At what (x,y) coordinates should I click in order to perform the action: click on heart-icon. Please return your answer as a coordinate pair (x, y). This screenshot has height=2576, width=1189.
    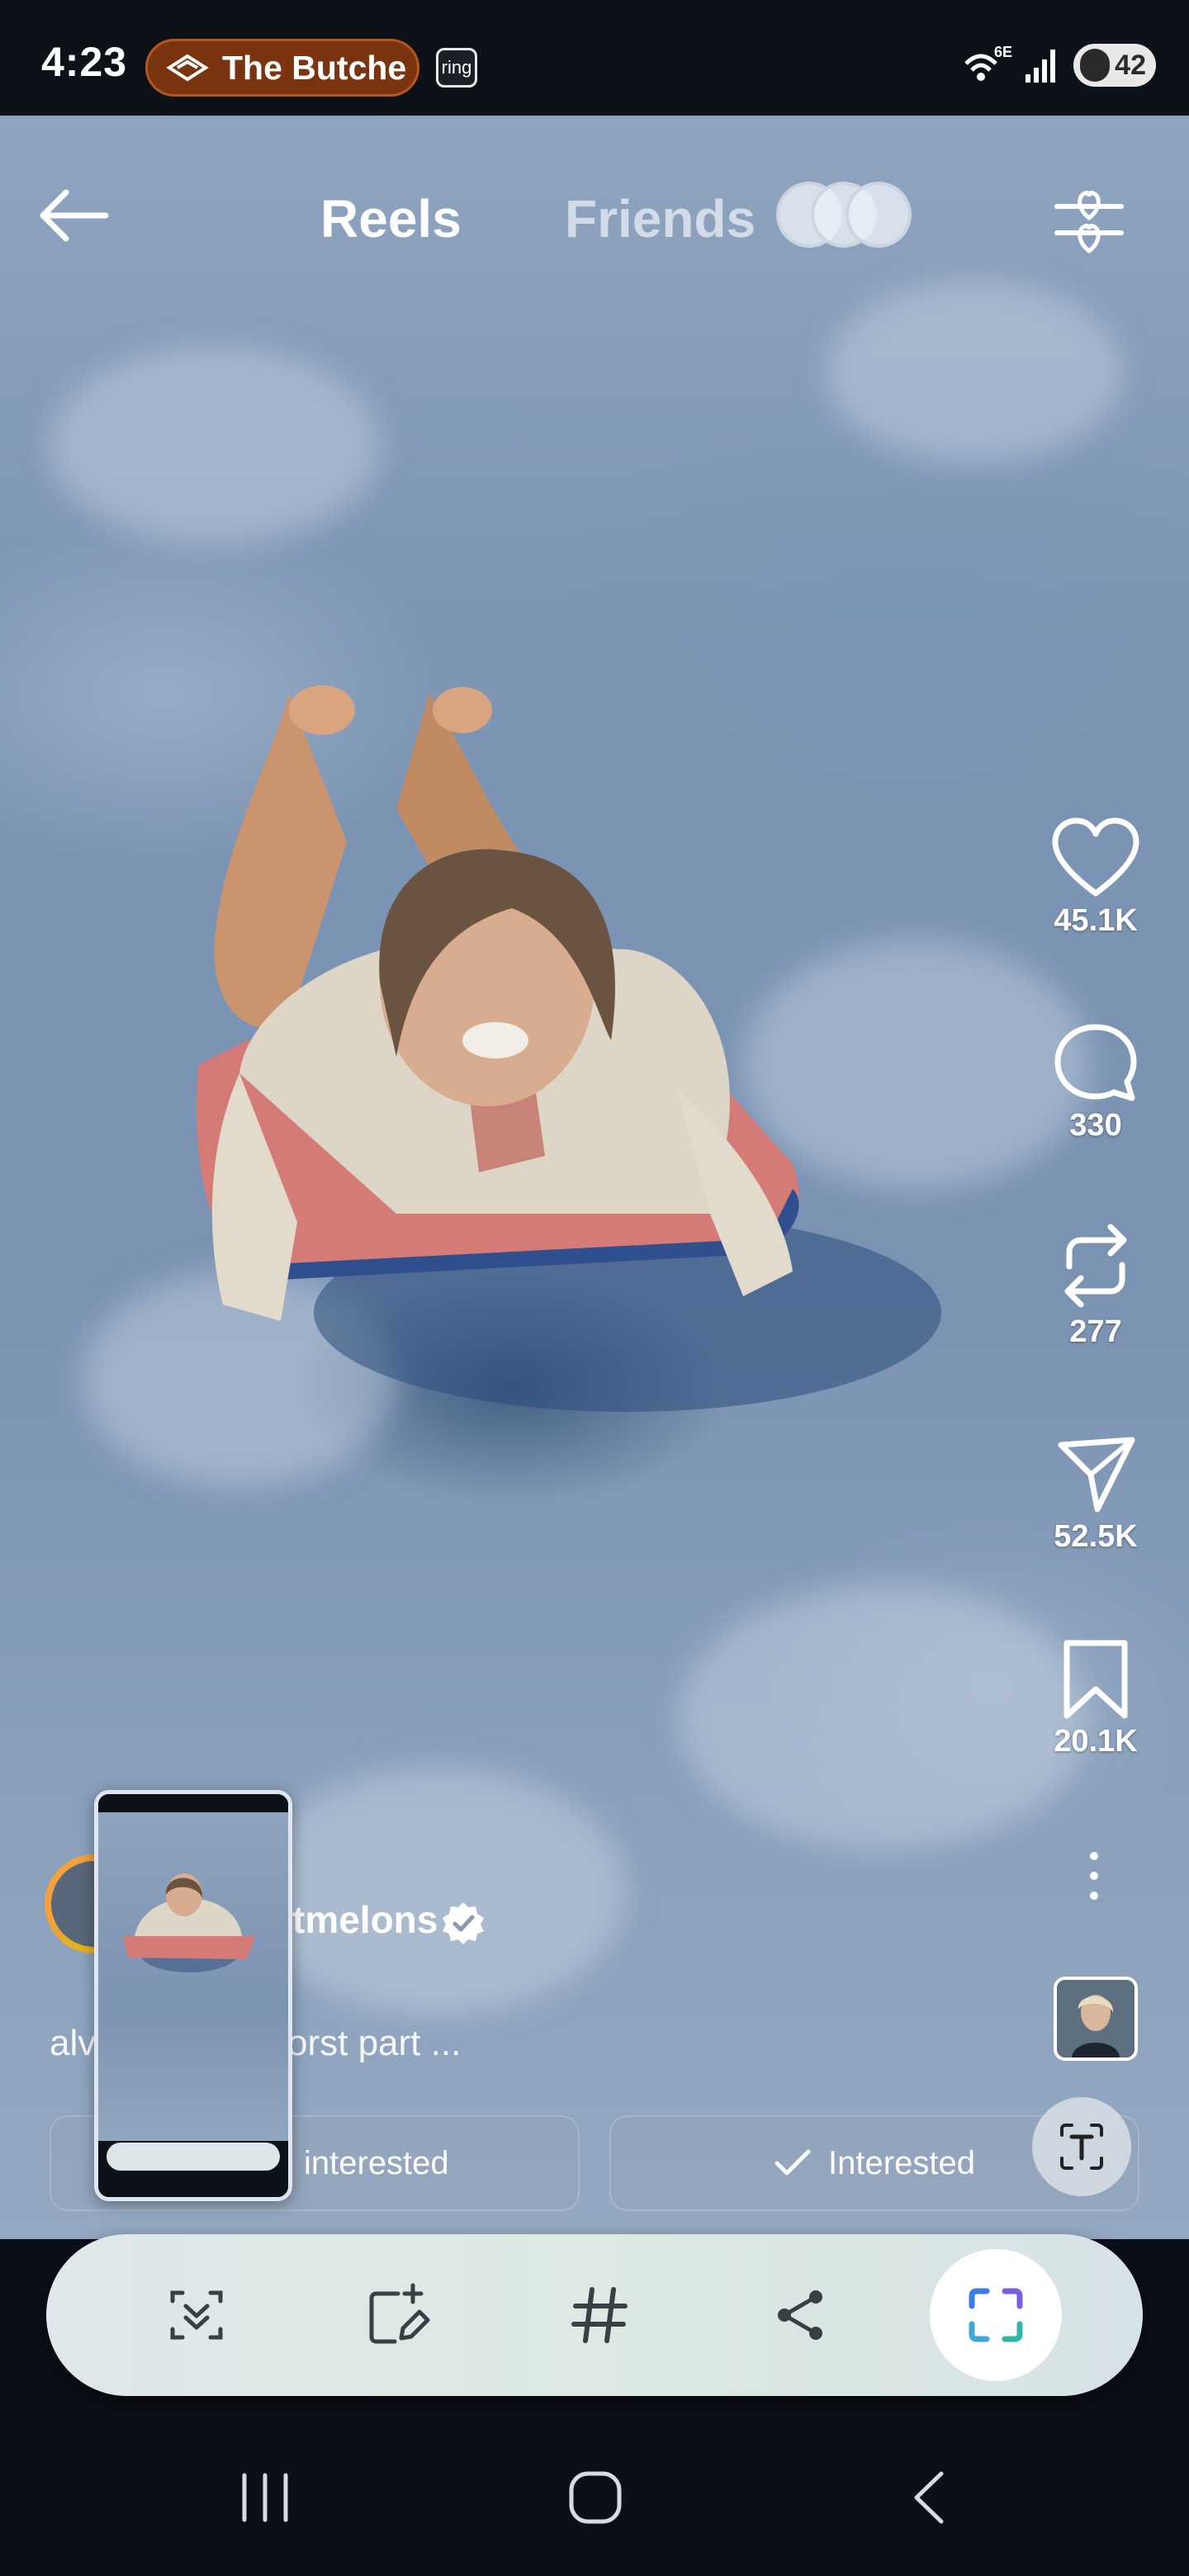
    Looking at the image, I should click on (1095, 858).